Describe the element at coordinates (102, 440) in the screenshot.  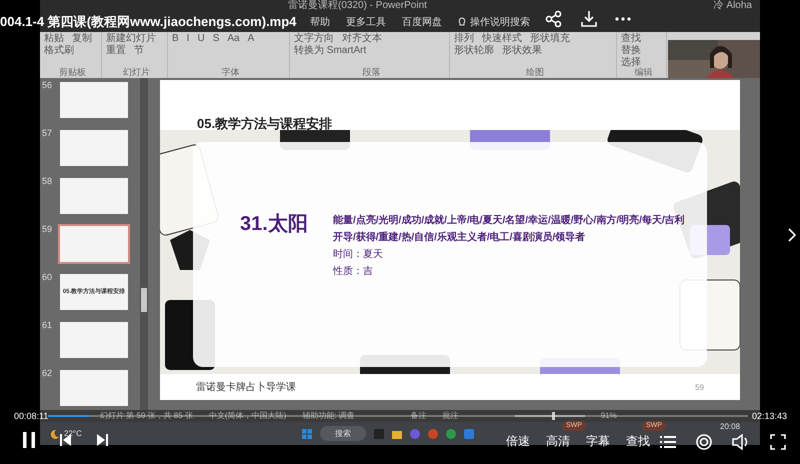
I see `next-icon` at that location.